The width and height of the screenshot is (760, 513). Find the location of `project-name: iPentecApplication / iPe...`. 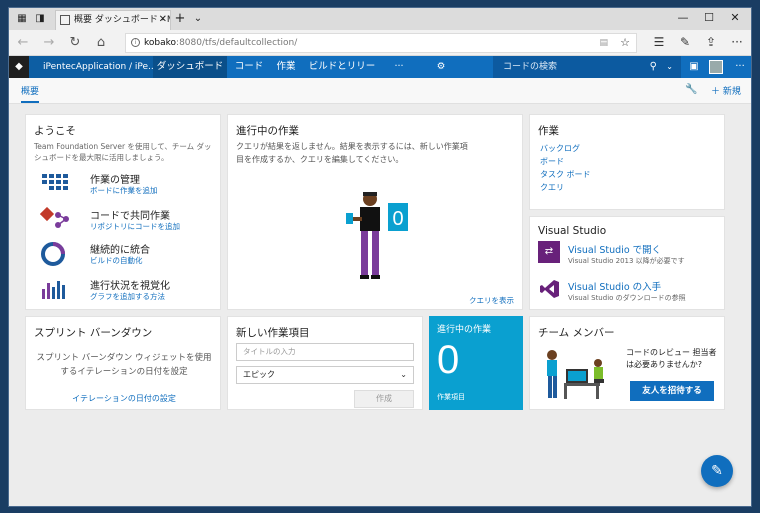

project-name: iPentecApplication / iPe... is located at coordinates (100, 67).